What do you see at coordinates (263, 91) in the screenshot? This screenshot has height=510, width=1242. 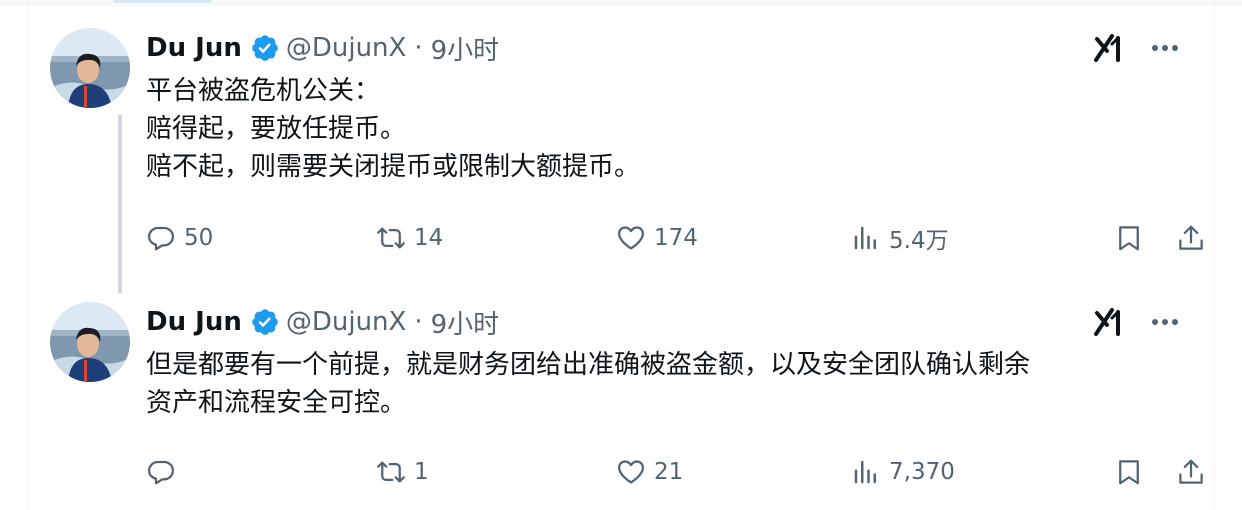 I see `tweet-text-line: 平台被盗危机公关：` at bounding box center [263, 91].